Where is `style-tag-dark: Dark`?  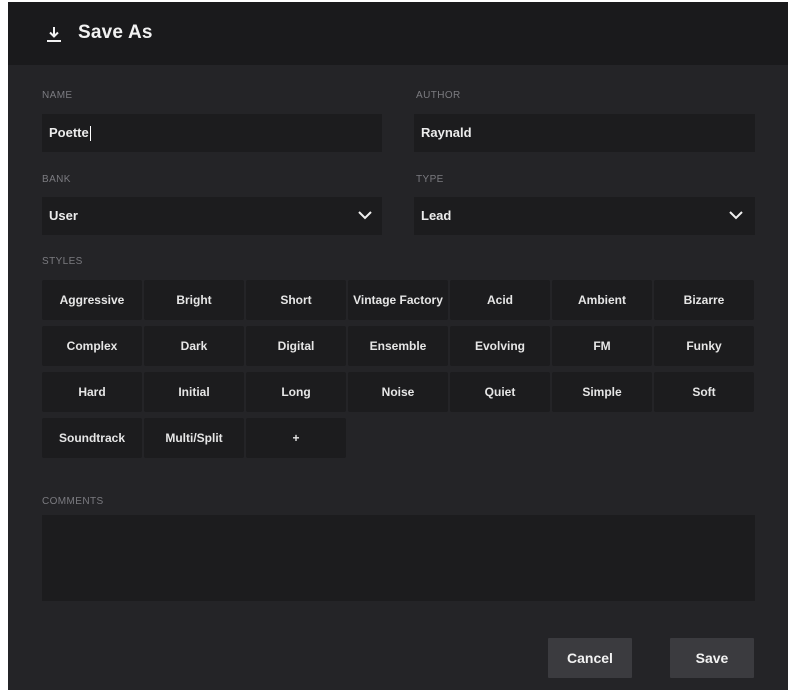 style-tag-dark: Dark is located at coordinates (194, 346).